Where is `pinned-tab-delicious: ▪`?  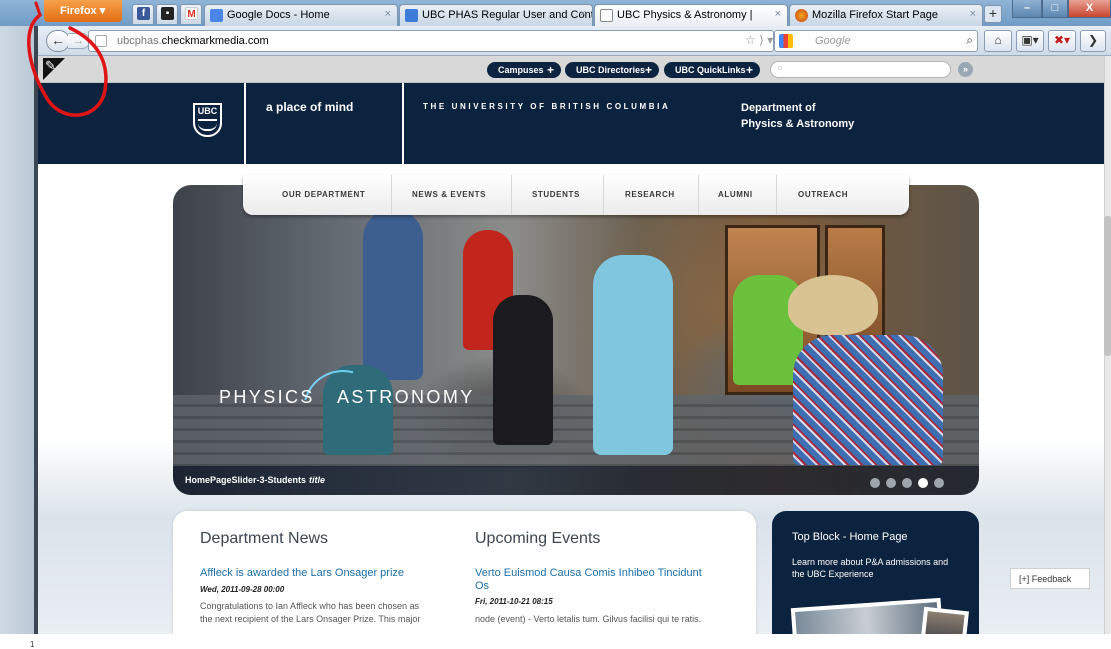 pinned-tab-delicious: ▪ is located at coordinates (167, 14).